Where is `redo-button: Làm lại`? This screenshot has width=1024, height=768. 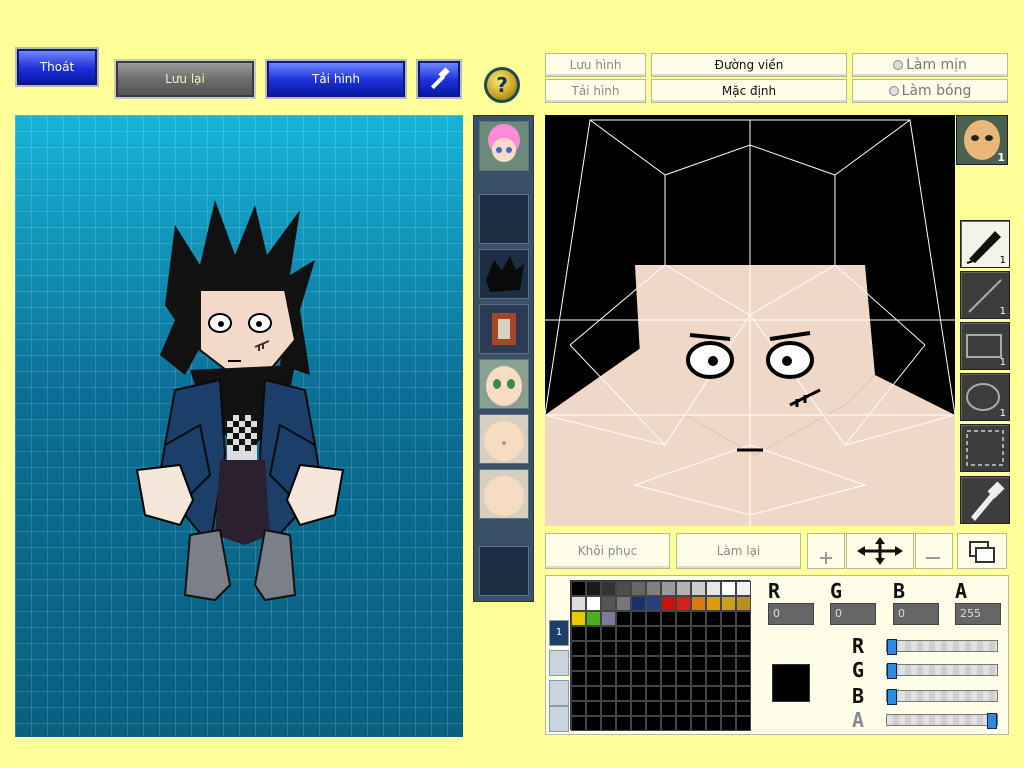
redo-button: Làm lại is located at coordinates (738, 551).